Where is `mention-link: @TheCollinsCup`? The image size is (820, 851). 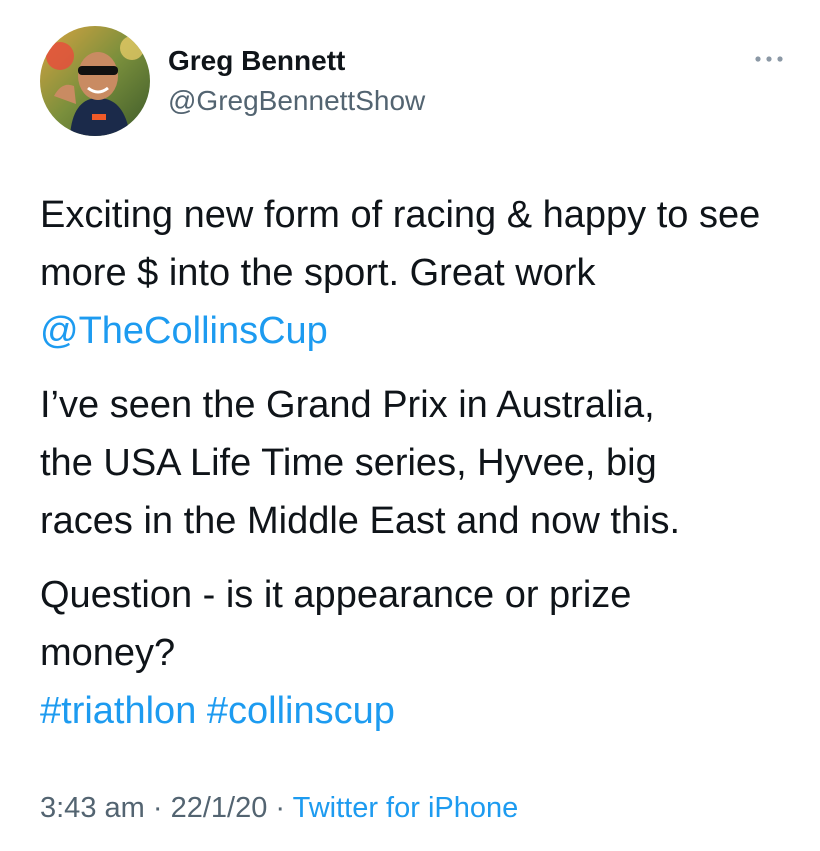
mention-link: @TheCollinsCup is located at coordinates (184, 331).